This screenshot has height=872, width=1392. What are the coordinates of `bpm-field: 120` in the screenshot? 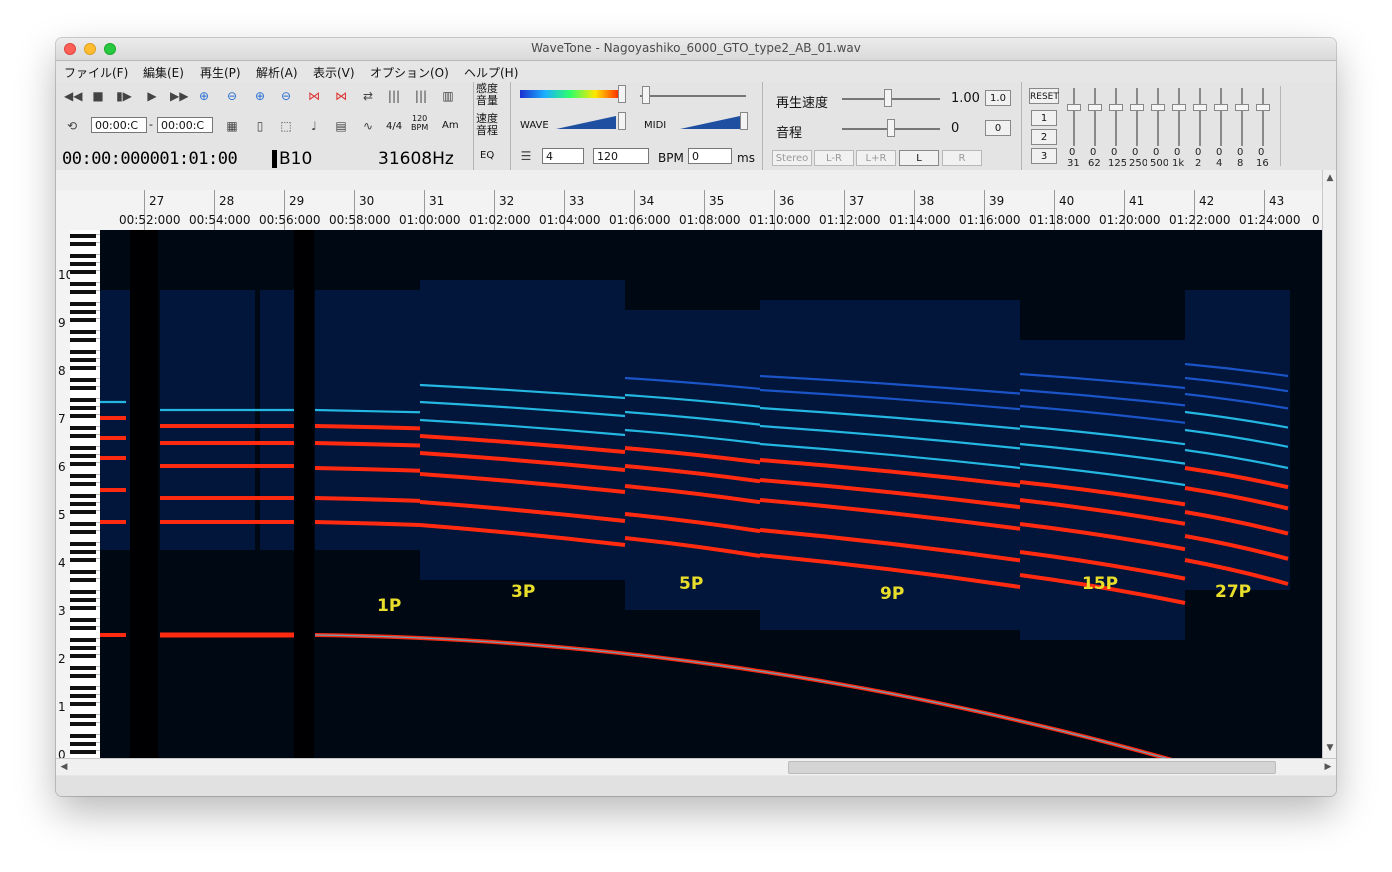 It's located at (621, 156).